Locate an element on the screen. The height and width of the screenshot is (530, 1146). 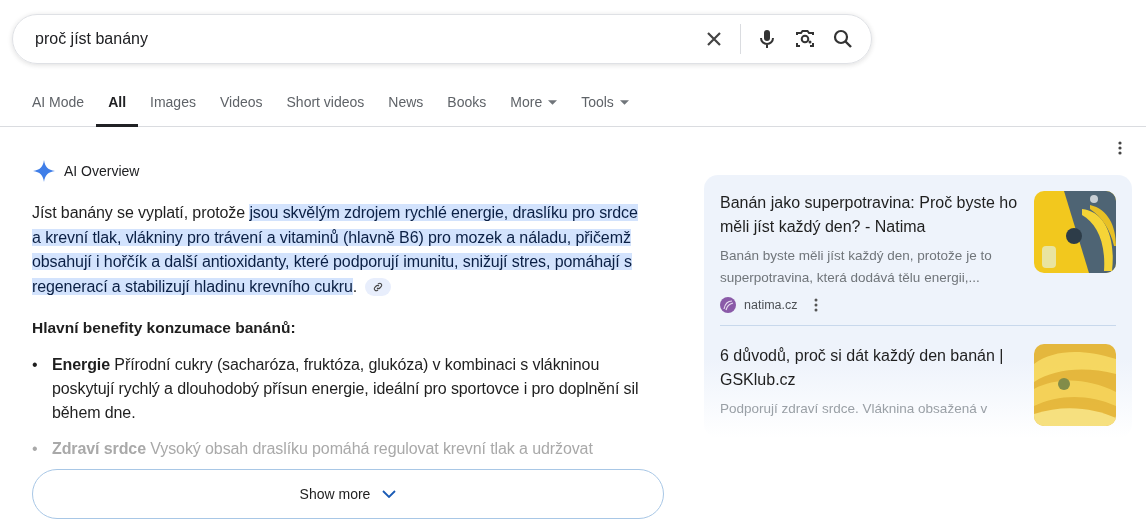
source-title-link: Banán jako superpotravina: Proč byste ho měli jíst každý den? - Natima is located at coordinates (871, 215).